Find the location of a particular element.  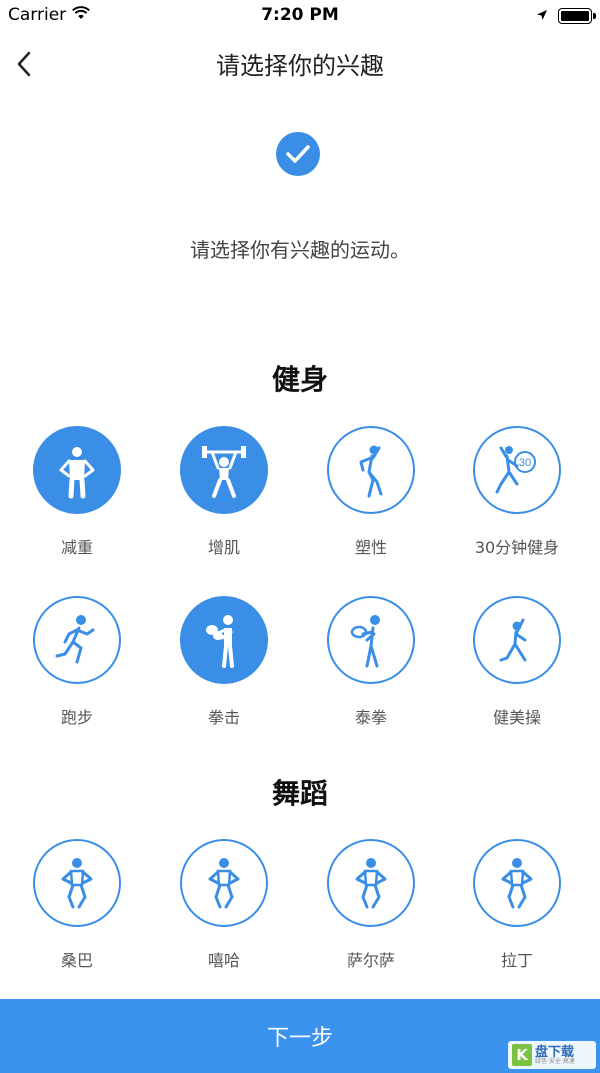

status-carrier: Carrier is located at coordinates (49, 15).